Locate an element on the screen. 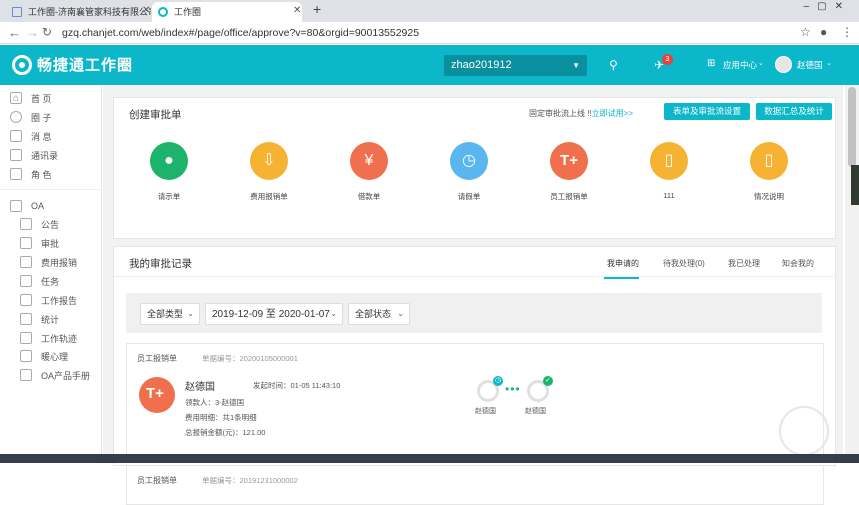  clock-icon-glyph: ◷ is located at coordinates (469, 160).